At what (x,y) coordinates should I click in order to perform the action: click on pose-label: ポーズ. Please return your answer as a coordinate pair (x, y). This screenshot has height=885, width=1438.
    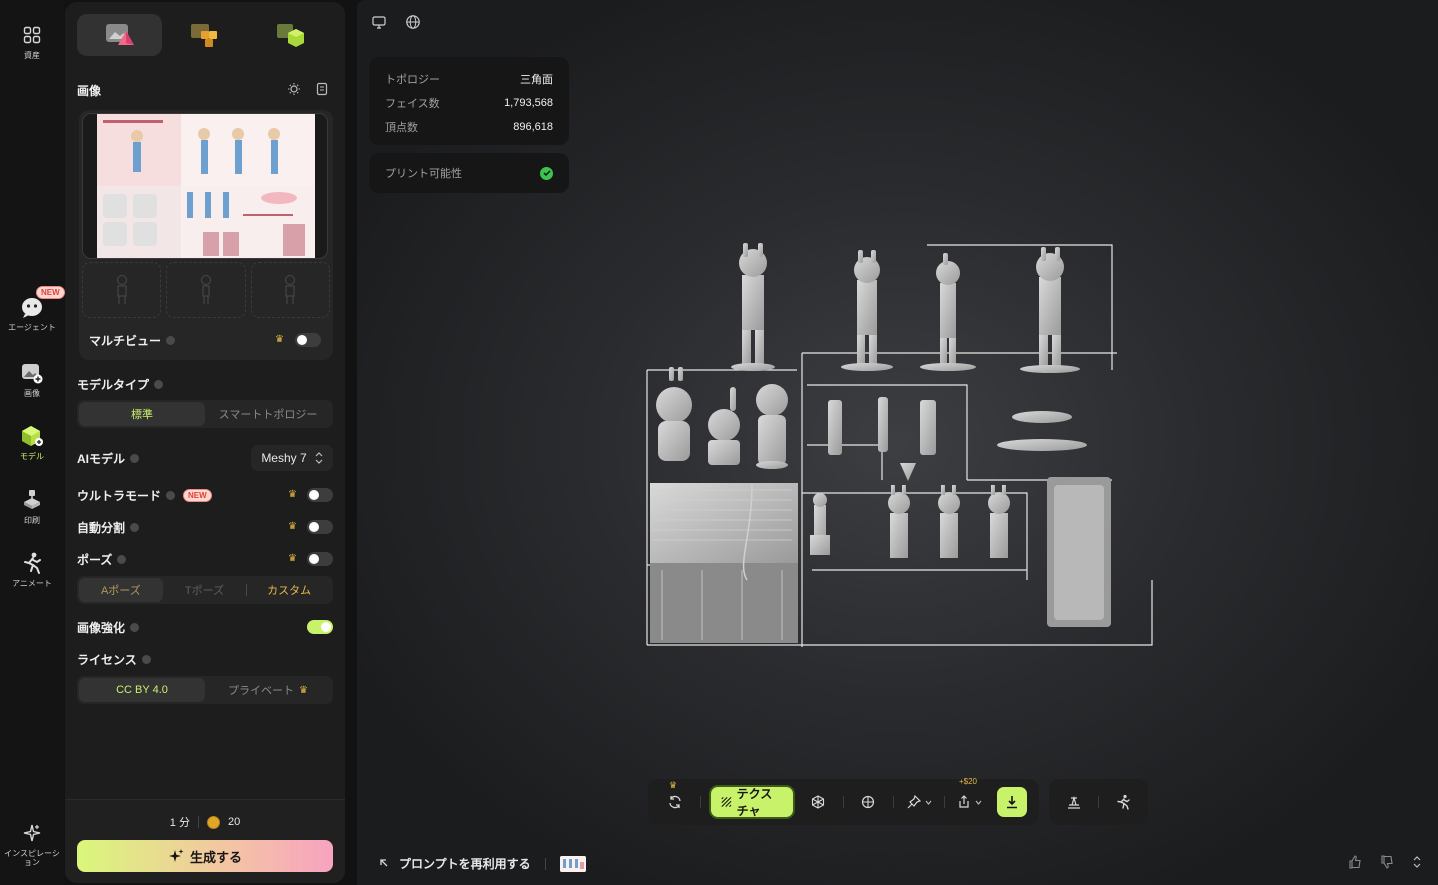
    Looking at the image, I should click on (95, 559).